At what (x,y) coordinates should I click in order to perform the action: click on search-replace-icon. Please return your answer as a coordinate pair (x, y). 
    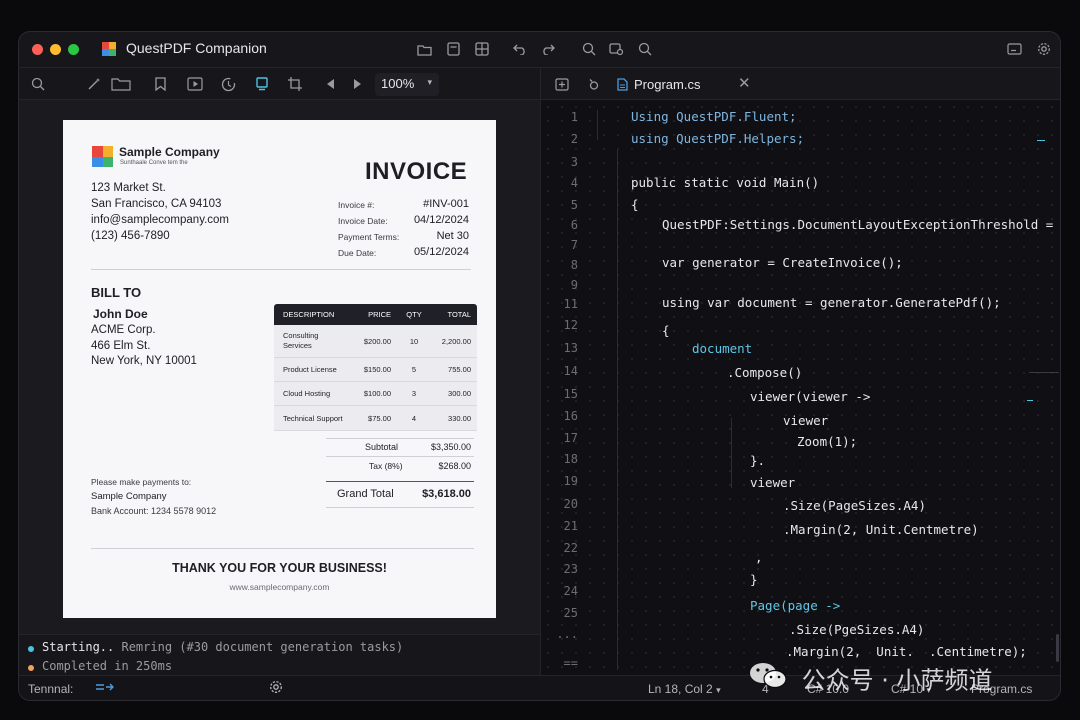
    Looking at the image, I should click on (616, 49).